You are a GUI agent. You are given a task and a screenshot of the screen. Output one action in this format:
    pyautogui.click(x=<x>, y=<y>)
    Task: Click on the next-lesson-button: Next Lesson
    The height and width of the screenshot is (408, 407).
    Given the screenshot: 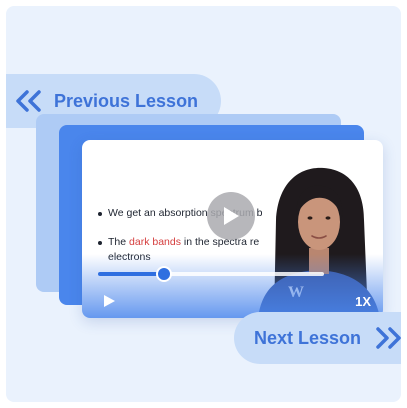 What is the action you would take?
    pyautogui.click(x=317, y=338)
    